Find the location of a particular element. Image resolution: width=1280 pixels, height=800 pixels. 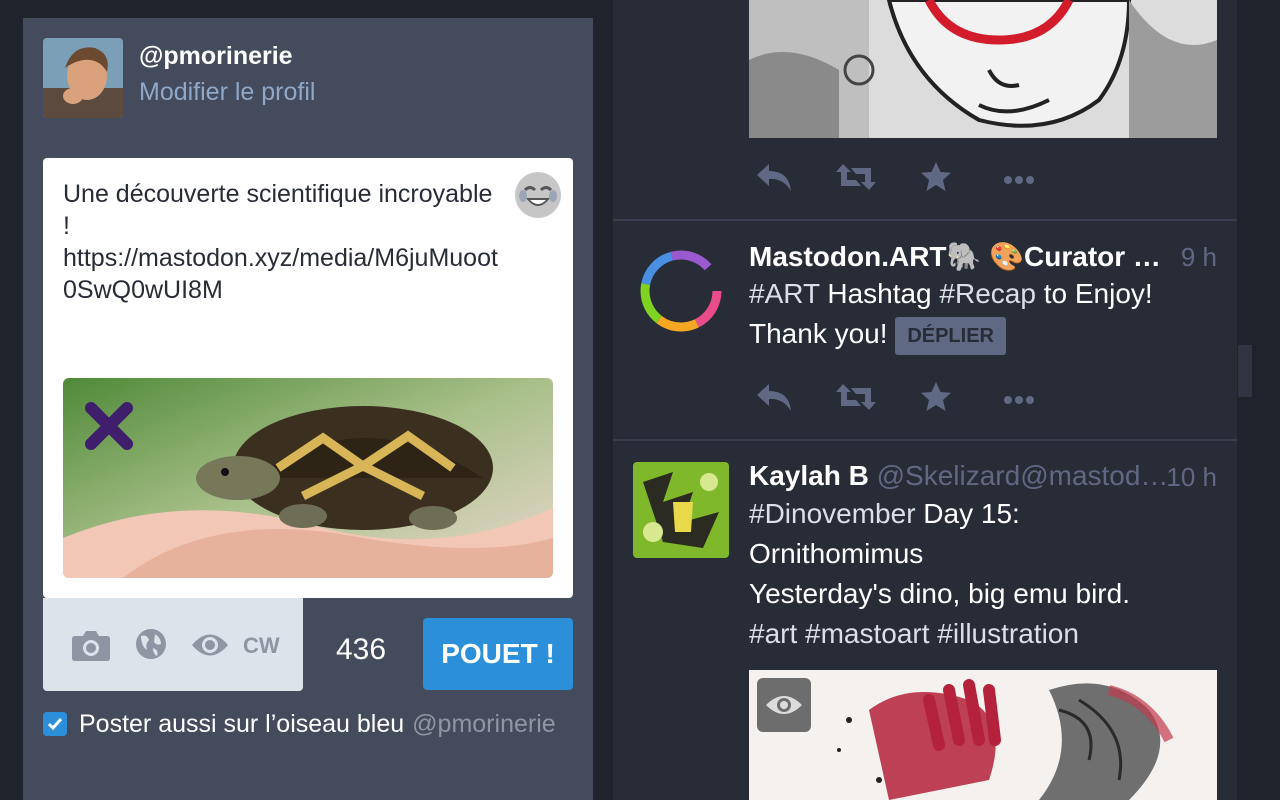

sensitive-media-toggle is located at coordinates (210, 647).